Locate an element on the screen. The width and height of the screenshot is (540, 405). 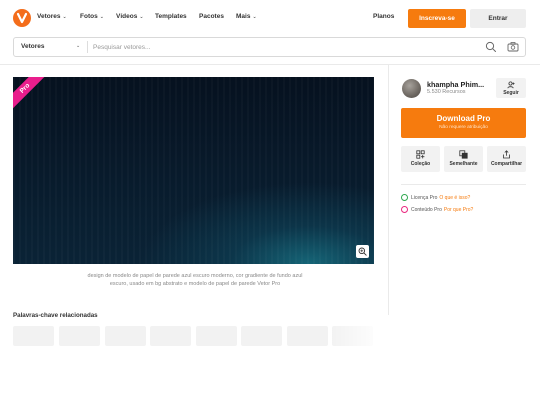
search-bar: Vetores ⌄ is located at coordinates (269, 47).